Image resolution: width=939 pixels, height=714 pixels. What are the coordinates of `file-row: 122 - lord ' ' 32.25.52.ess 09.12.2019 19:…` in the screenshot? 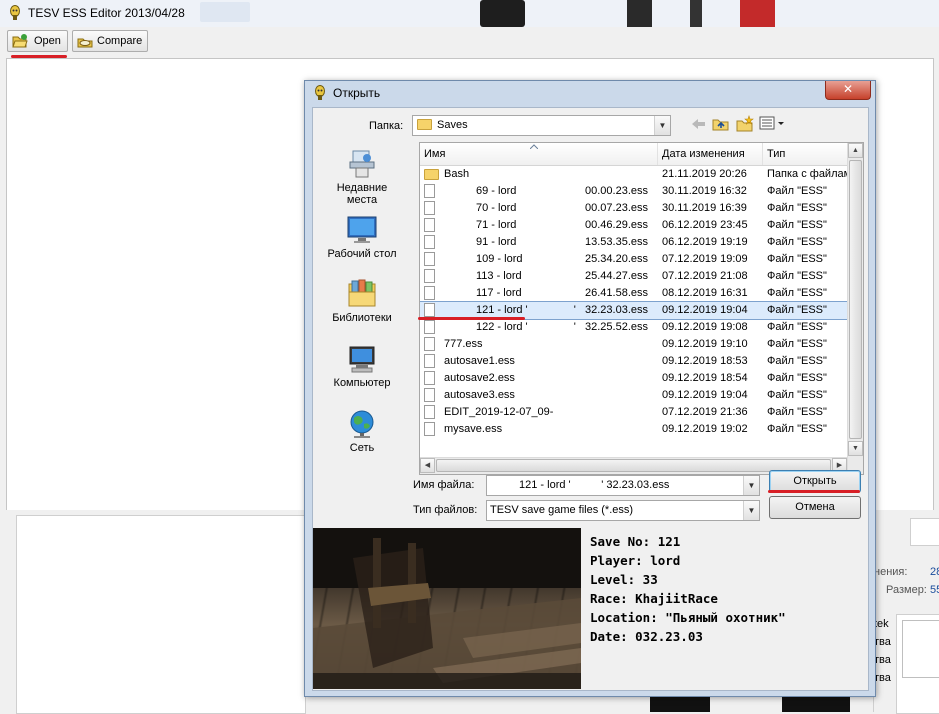 It's located at (633, 327).